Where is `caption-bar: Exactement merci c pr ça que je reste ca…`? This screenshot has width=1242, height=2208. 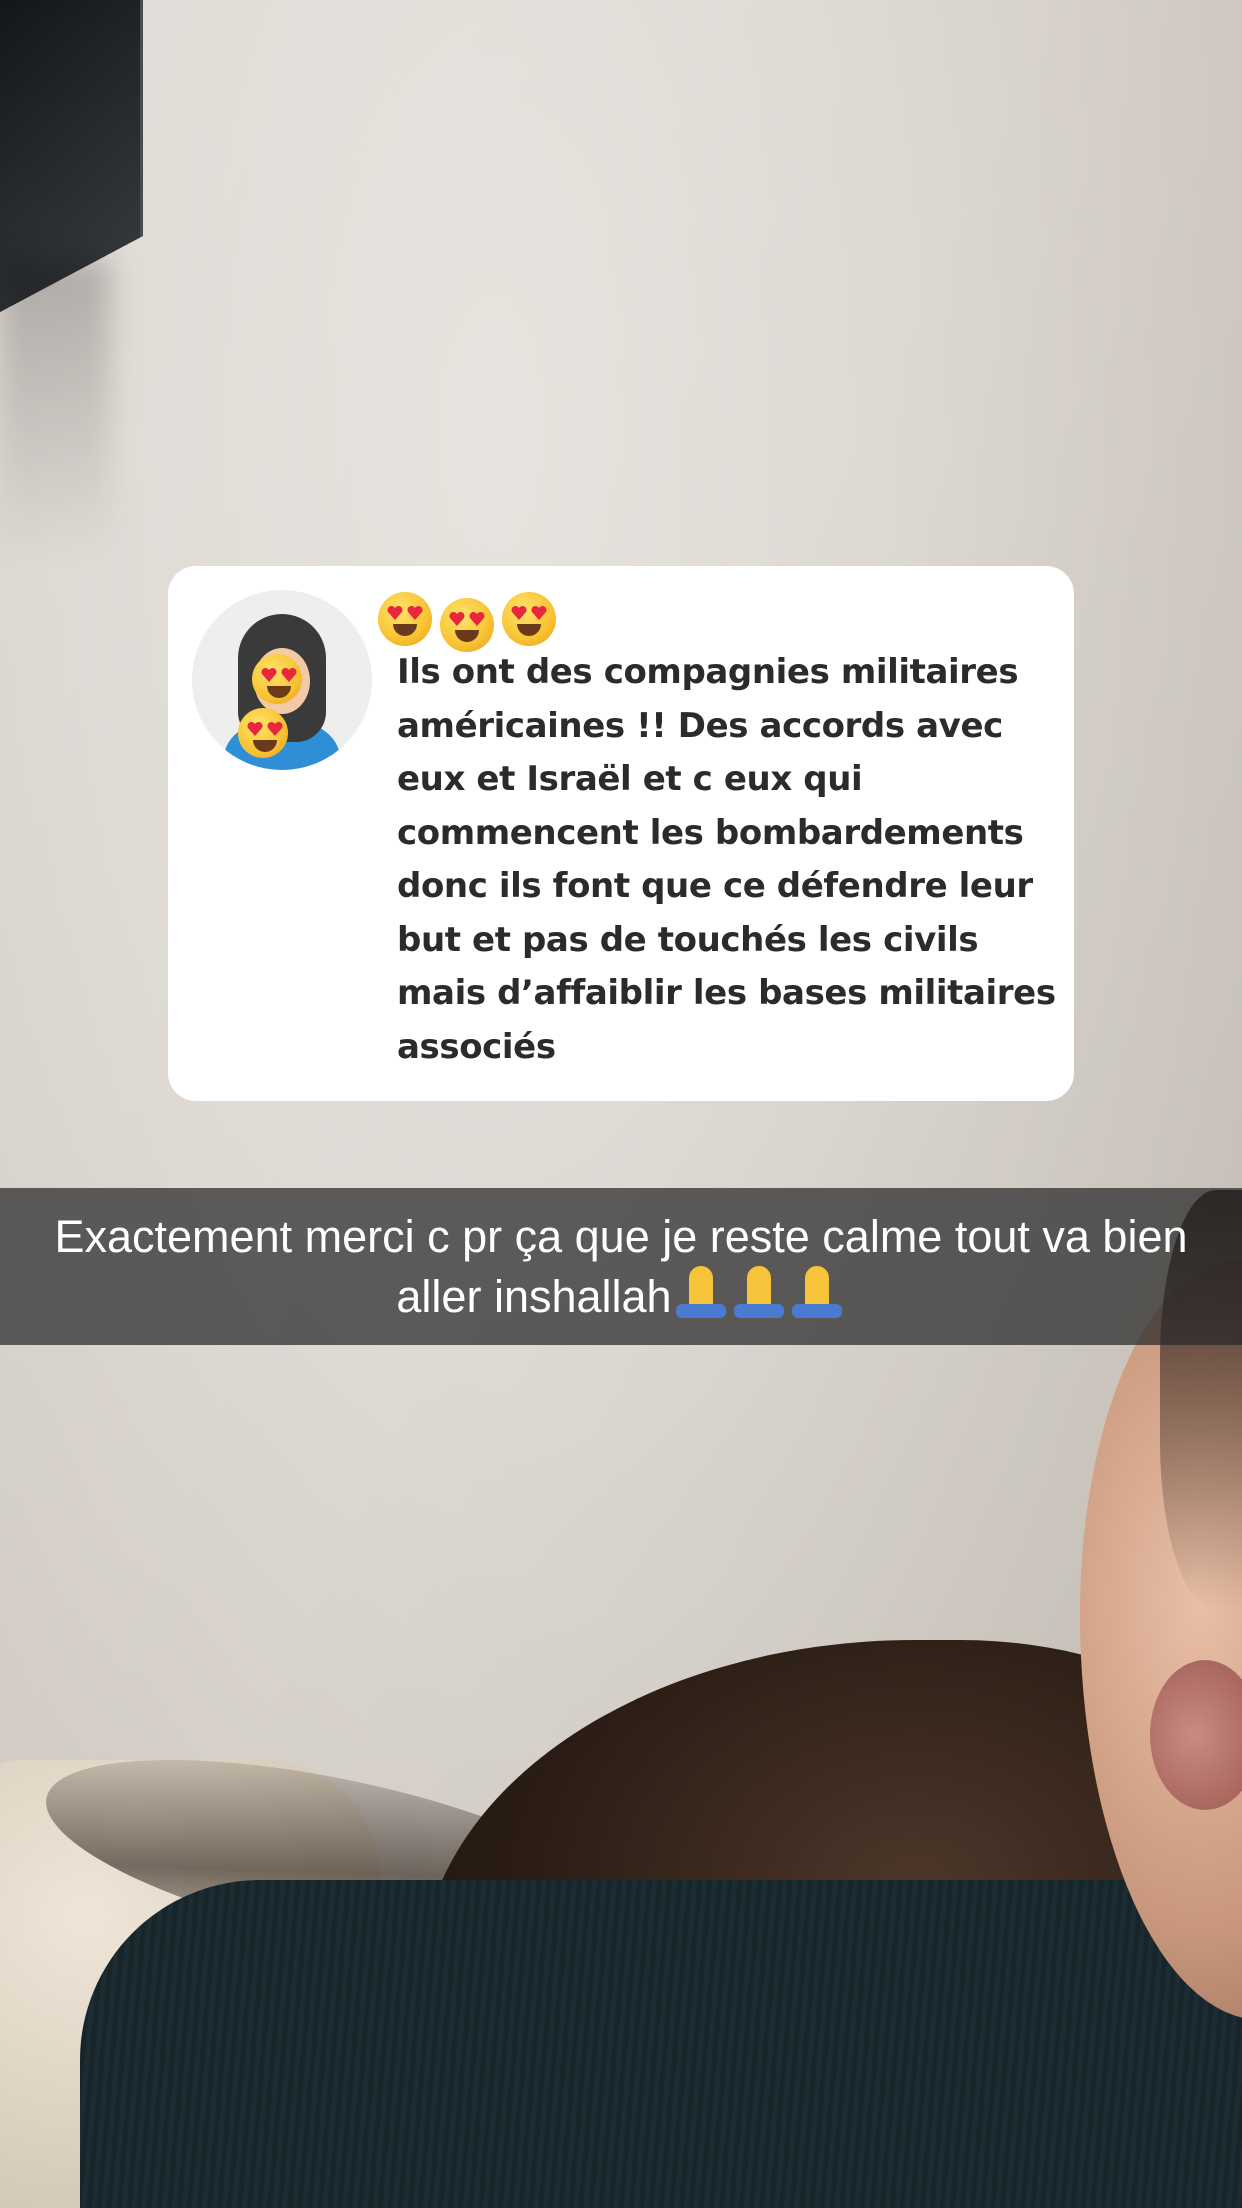
caption-bar: Exactement merci c pr ça que je reste ca… is located at coordinates (621, 1266).